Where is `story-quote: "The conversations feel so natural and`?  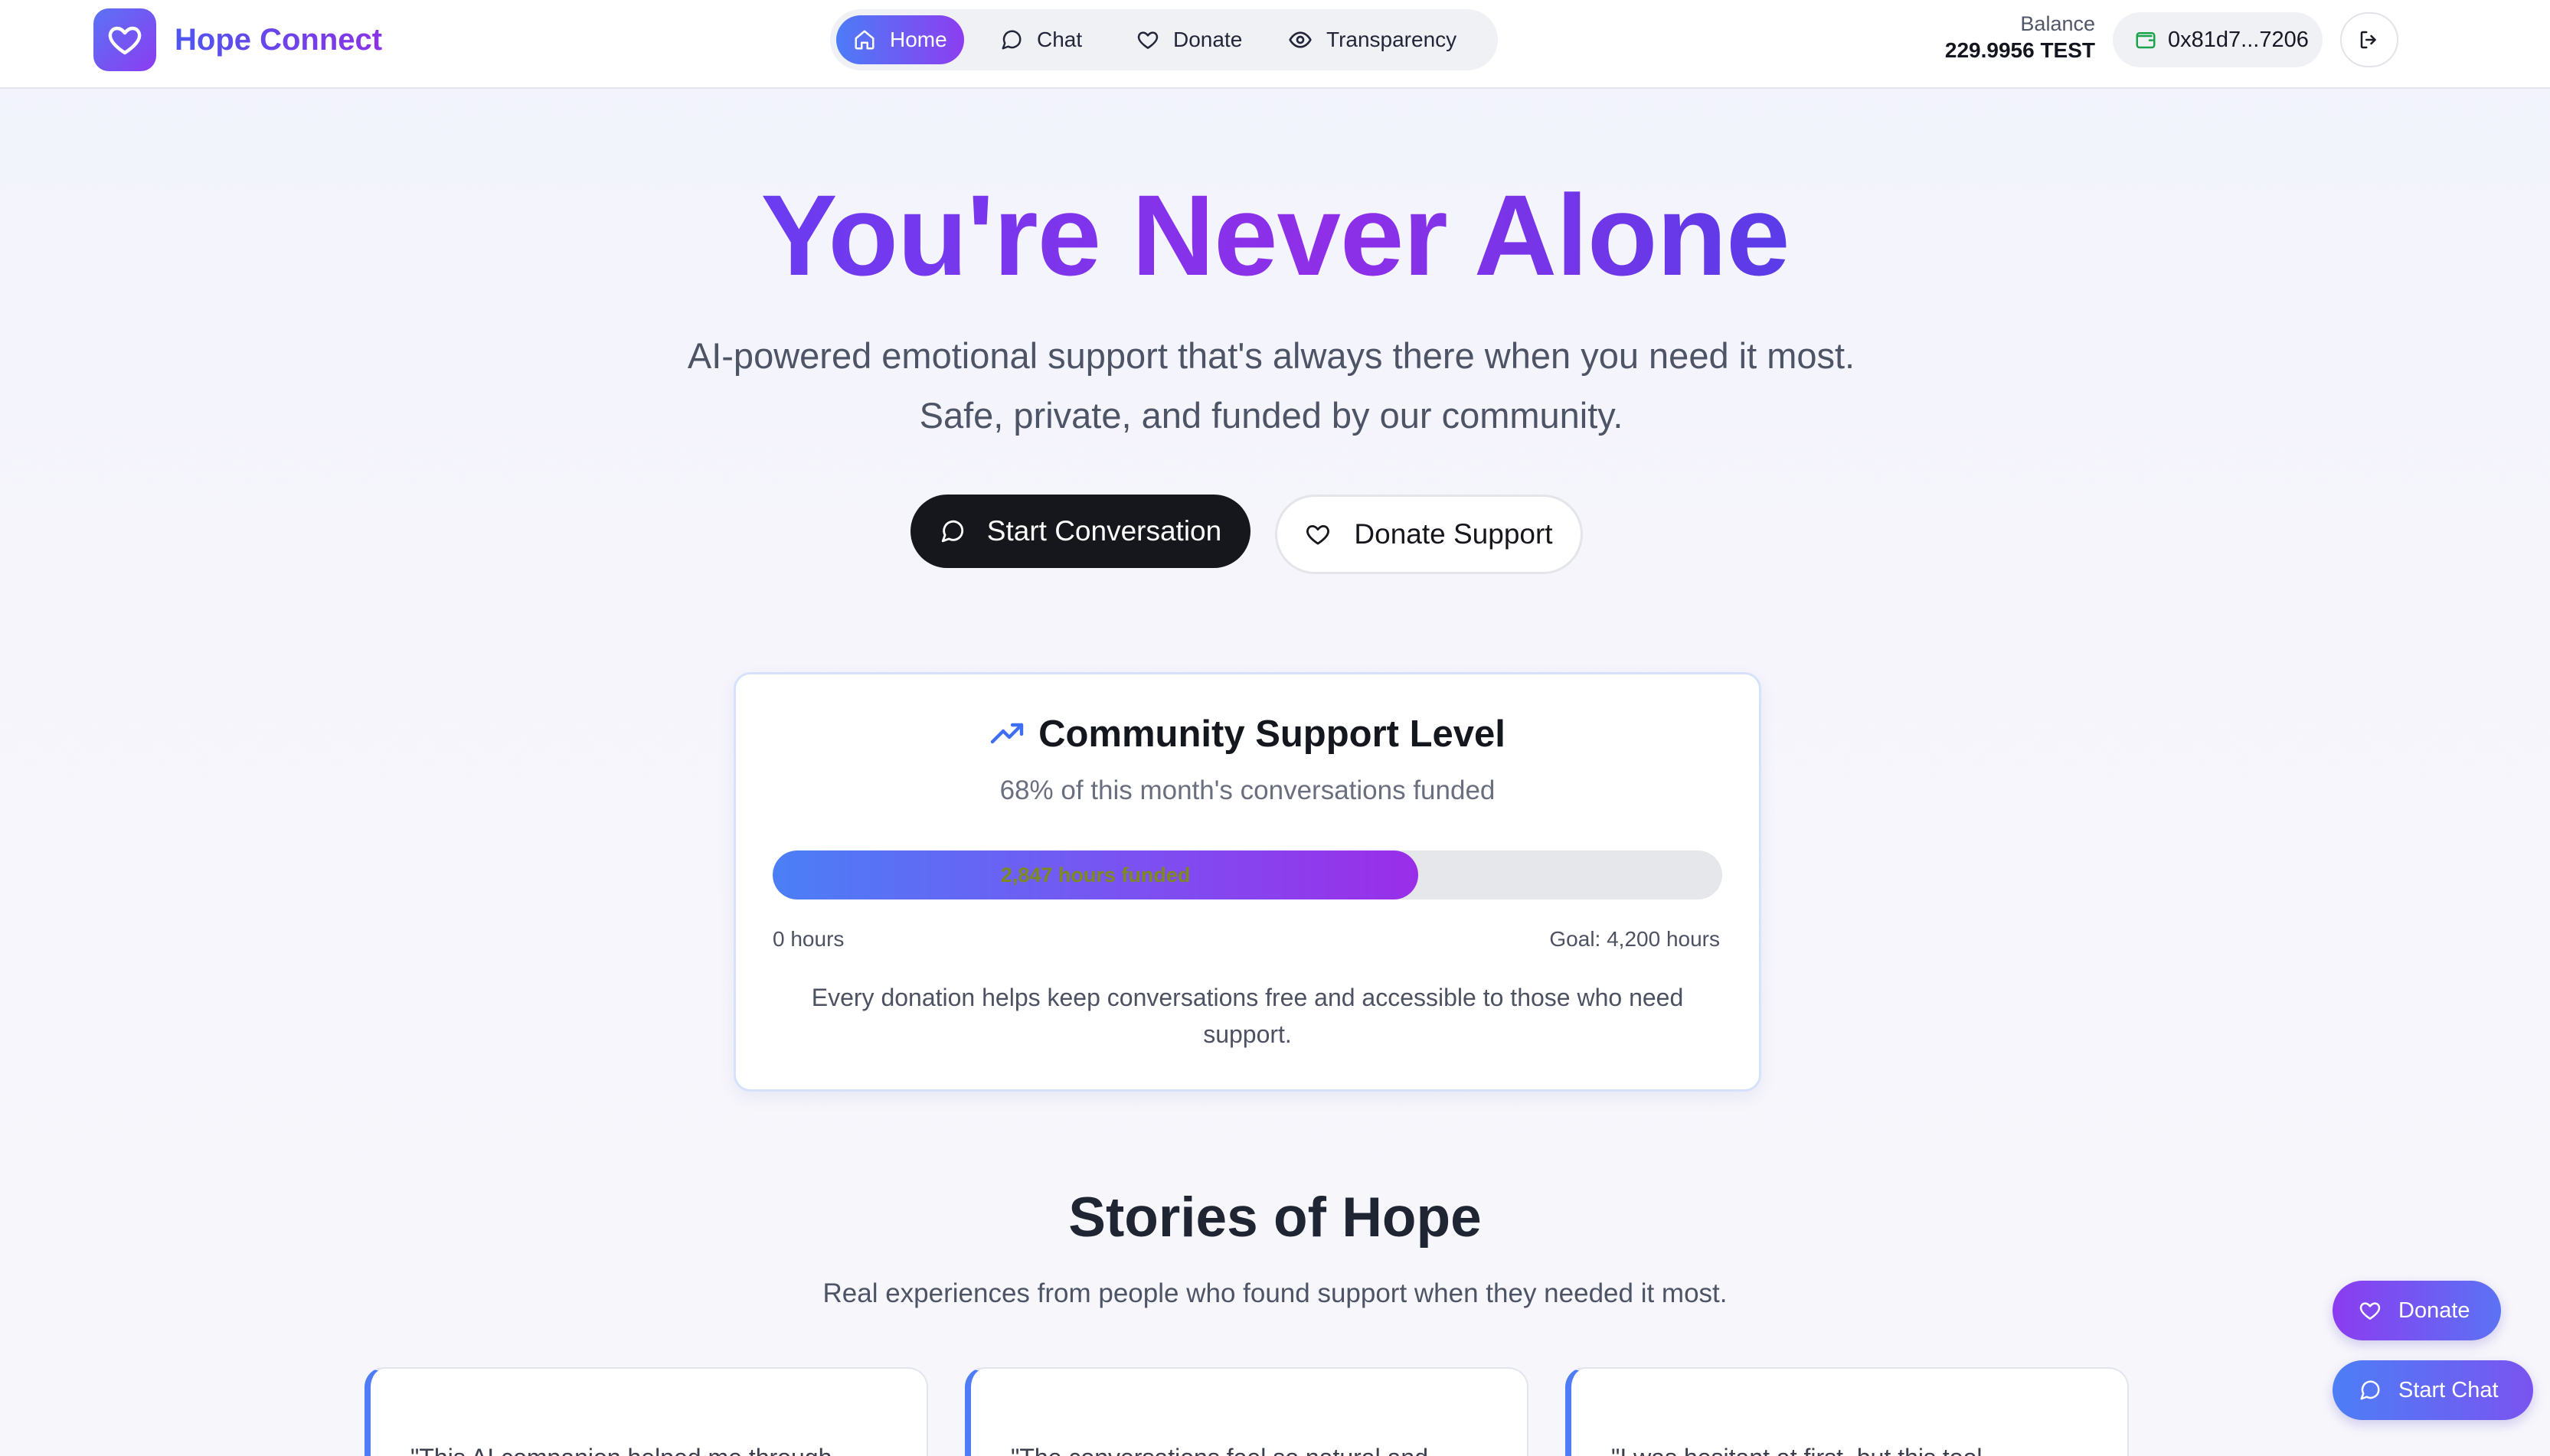
story-quote: "The conversations feel so natural and is located at coordinates (1256, 1450).